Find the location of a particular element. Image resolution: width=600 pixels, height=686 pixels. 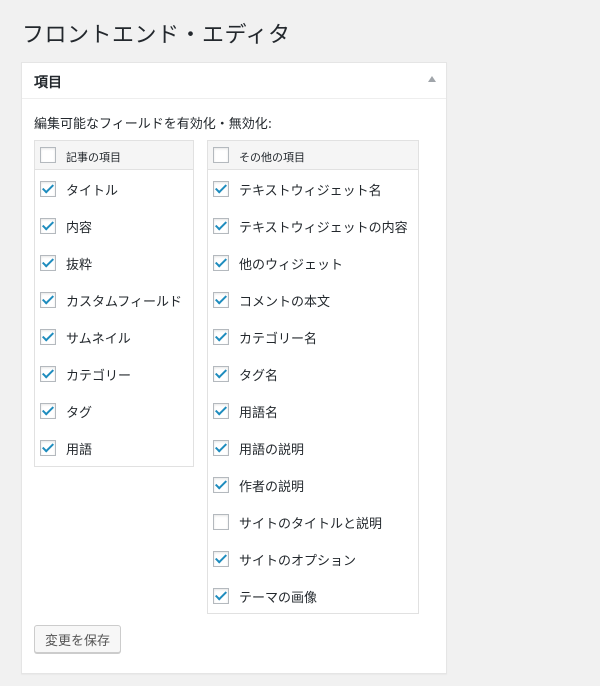

list-item: タグ名 is located at coordinates (313, 373).